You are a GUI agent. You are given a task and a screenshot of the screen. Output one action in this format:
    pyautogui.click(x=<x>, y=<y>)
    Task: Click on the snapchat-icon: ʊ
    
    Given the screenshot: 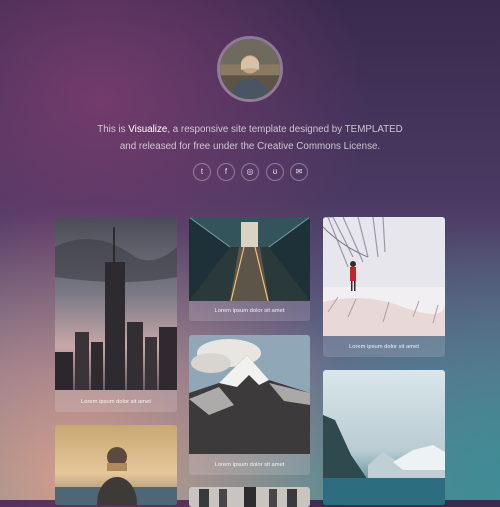 What is the action you would take?
    pyautogui.click(x=275, y=172)
    